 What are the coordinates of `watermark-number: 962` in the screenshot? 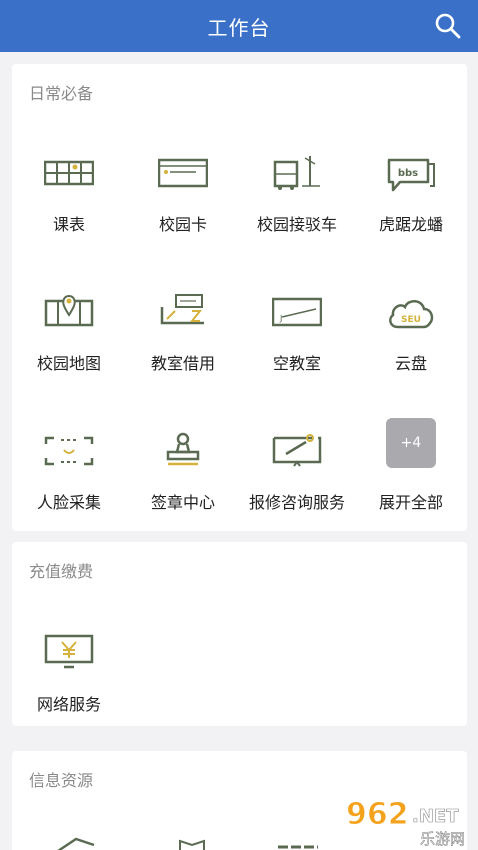 It's located at (377, 814).